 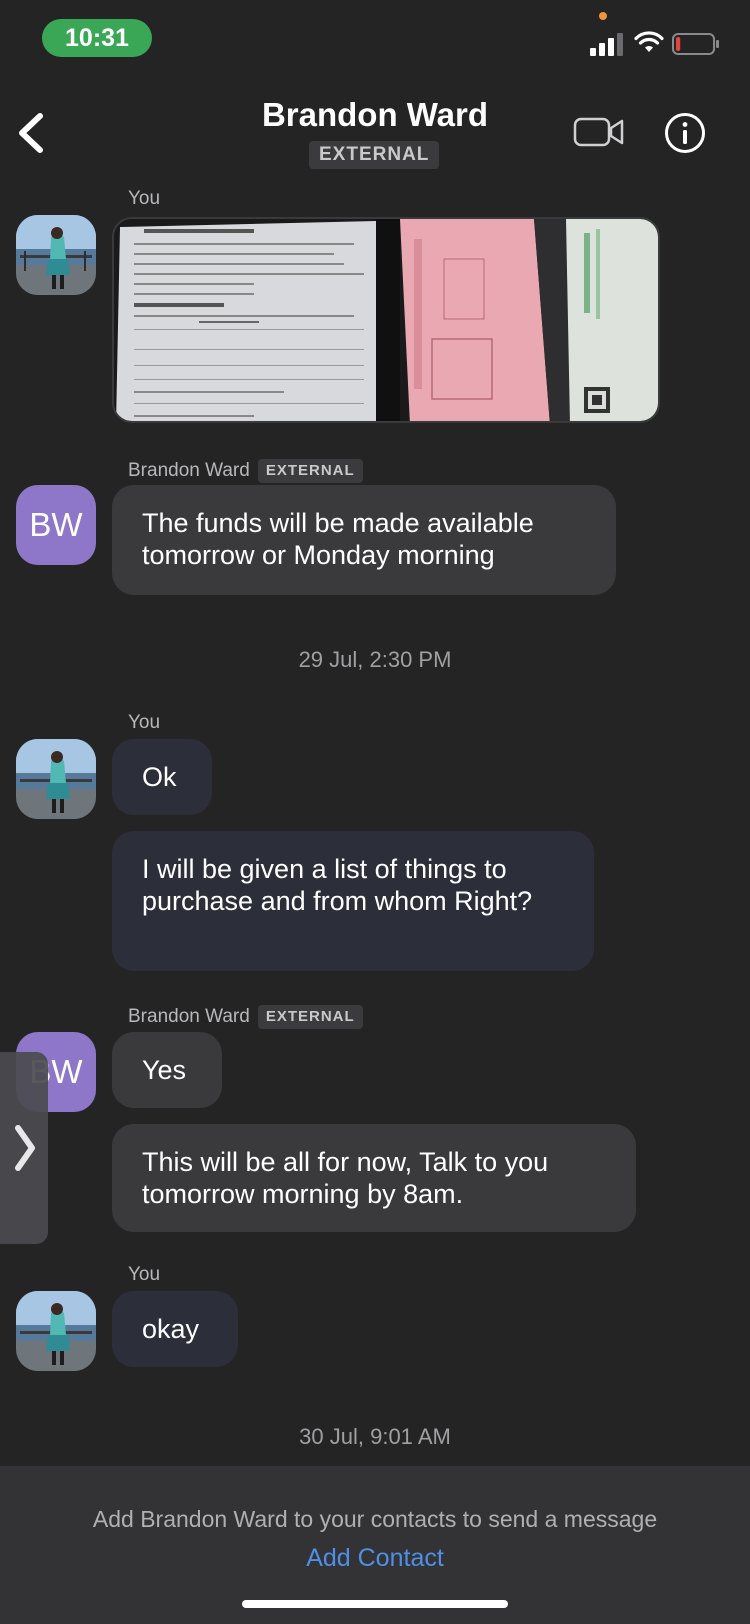 I want to click on image-attachment, so click(x=386, y=320).